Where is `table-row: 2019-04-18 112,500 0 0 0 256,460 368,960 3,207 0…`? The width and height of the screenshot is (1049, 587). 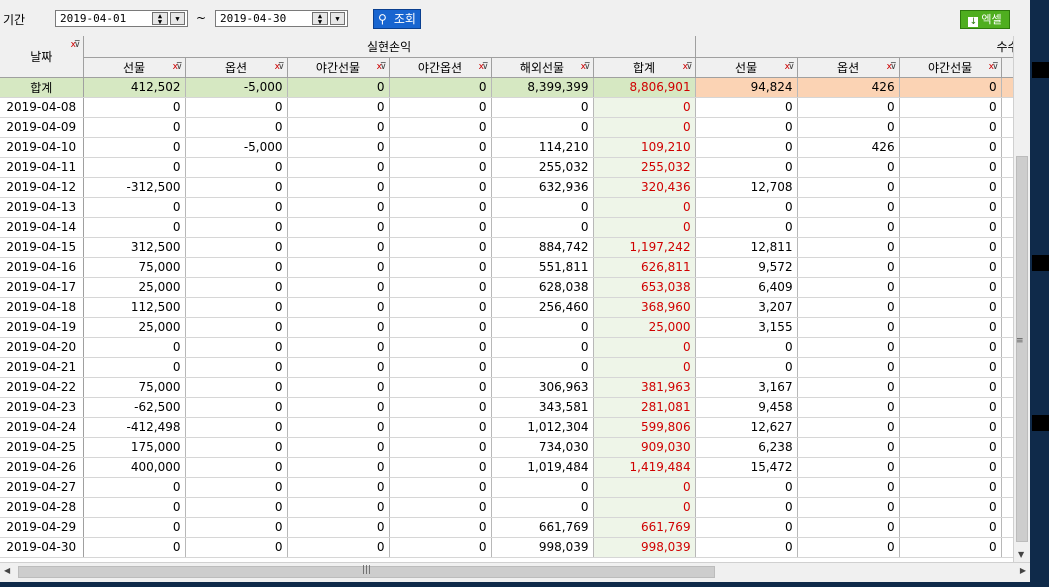 table-row: 2019-04-18 112,500 0 0 0 256,460 368,960 3,207 0… is located at coordinates (506, 307).